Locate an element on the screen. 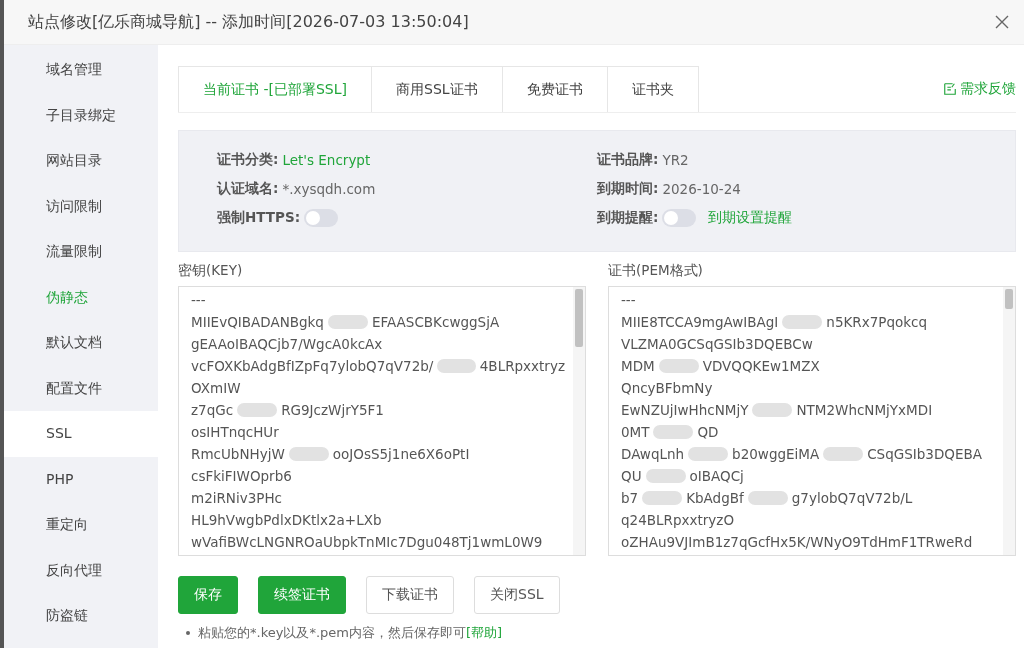  sidebar-item: PHP is located at coordinates (81, 479).